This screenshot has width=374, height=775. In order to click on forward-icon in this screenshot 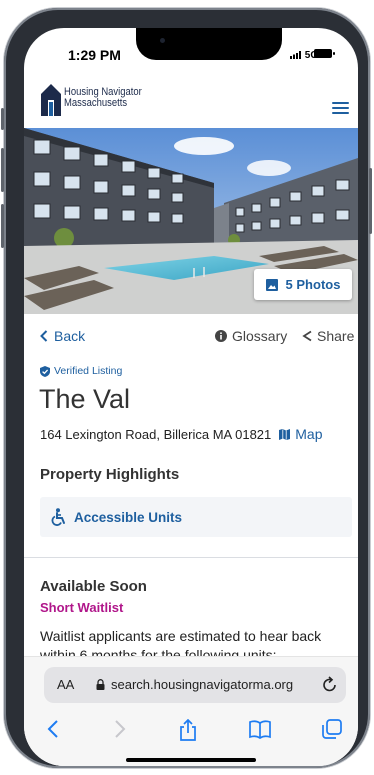, I will do `click(120, 729)`.